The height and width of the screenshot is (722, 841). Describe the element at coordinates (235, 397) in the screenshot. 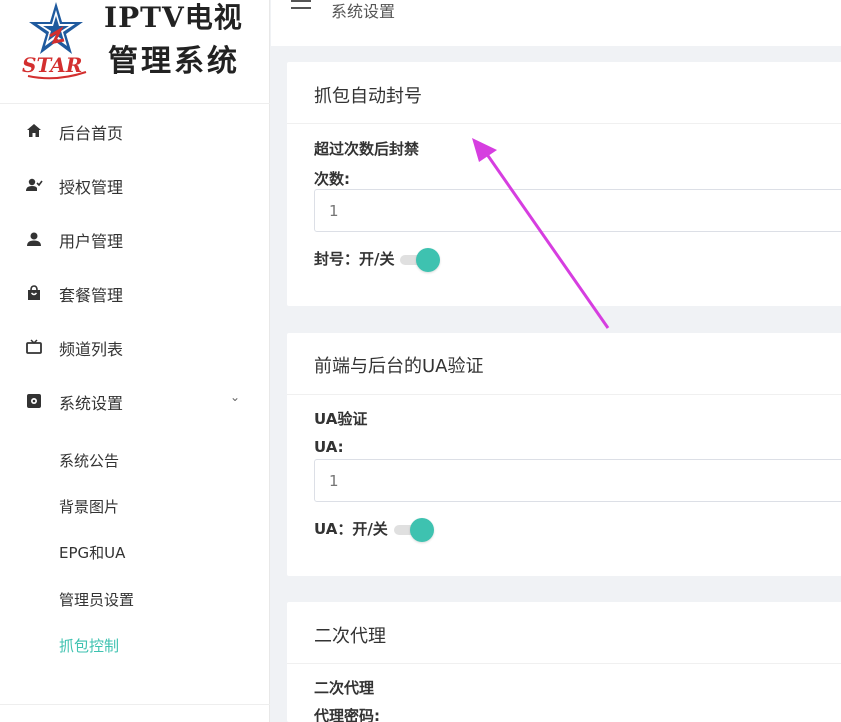

I see `chevron-down-icon: ⌄` at that location.